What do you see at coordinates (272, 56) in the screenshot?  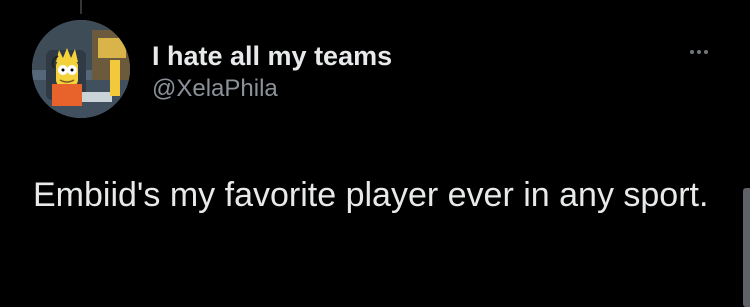 I see `display-name: I hate all my teams` at bounding box center [272, 56].